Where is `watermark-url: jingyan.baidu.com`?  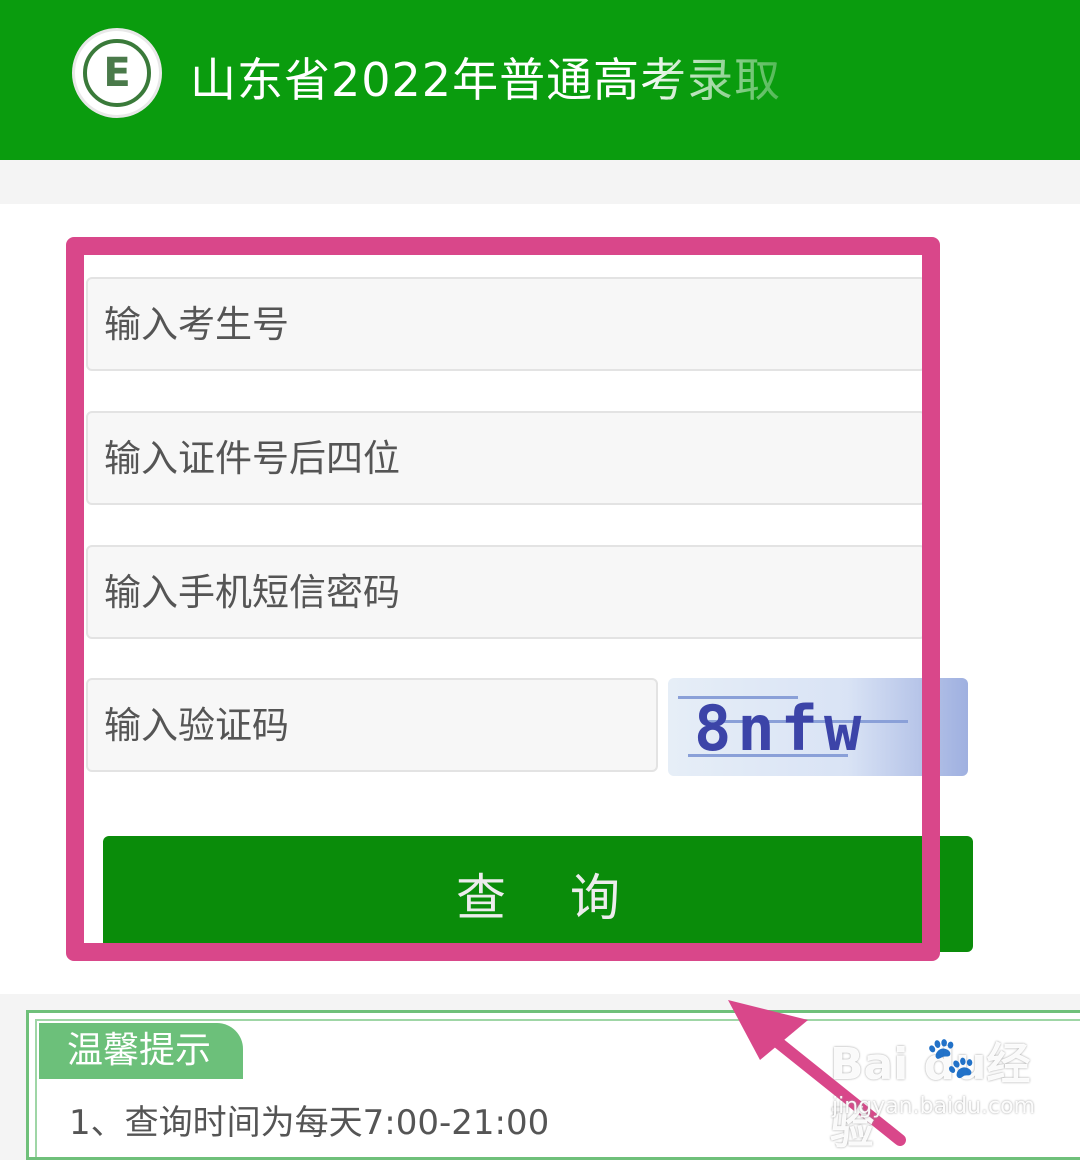 watermark-url: jingyan.baidu.com is located at coordinates (934, 1106).